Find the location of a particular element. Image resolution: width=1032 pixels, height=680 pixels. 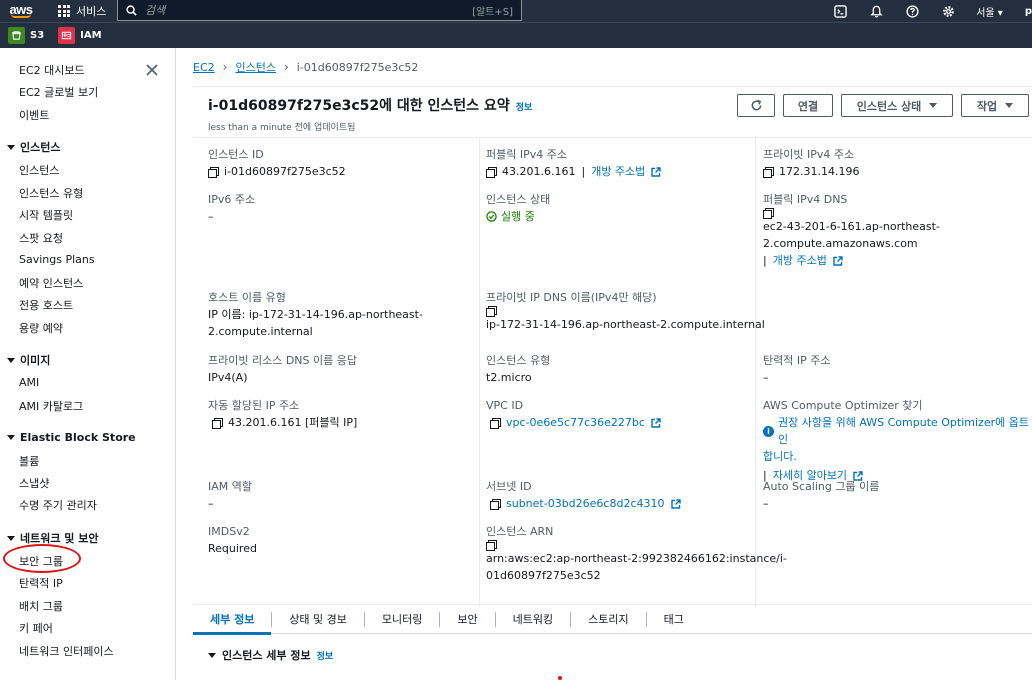

sidebar-item-snapshots: 스냅샷 is located at coordinates (34, 483).